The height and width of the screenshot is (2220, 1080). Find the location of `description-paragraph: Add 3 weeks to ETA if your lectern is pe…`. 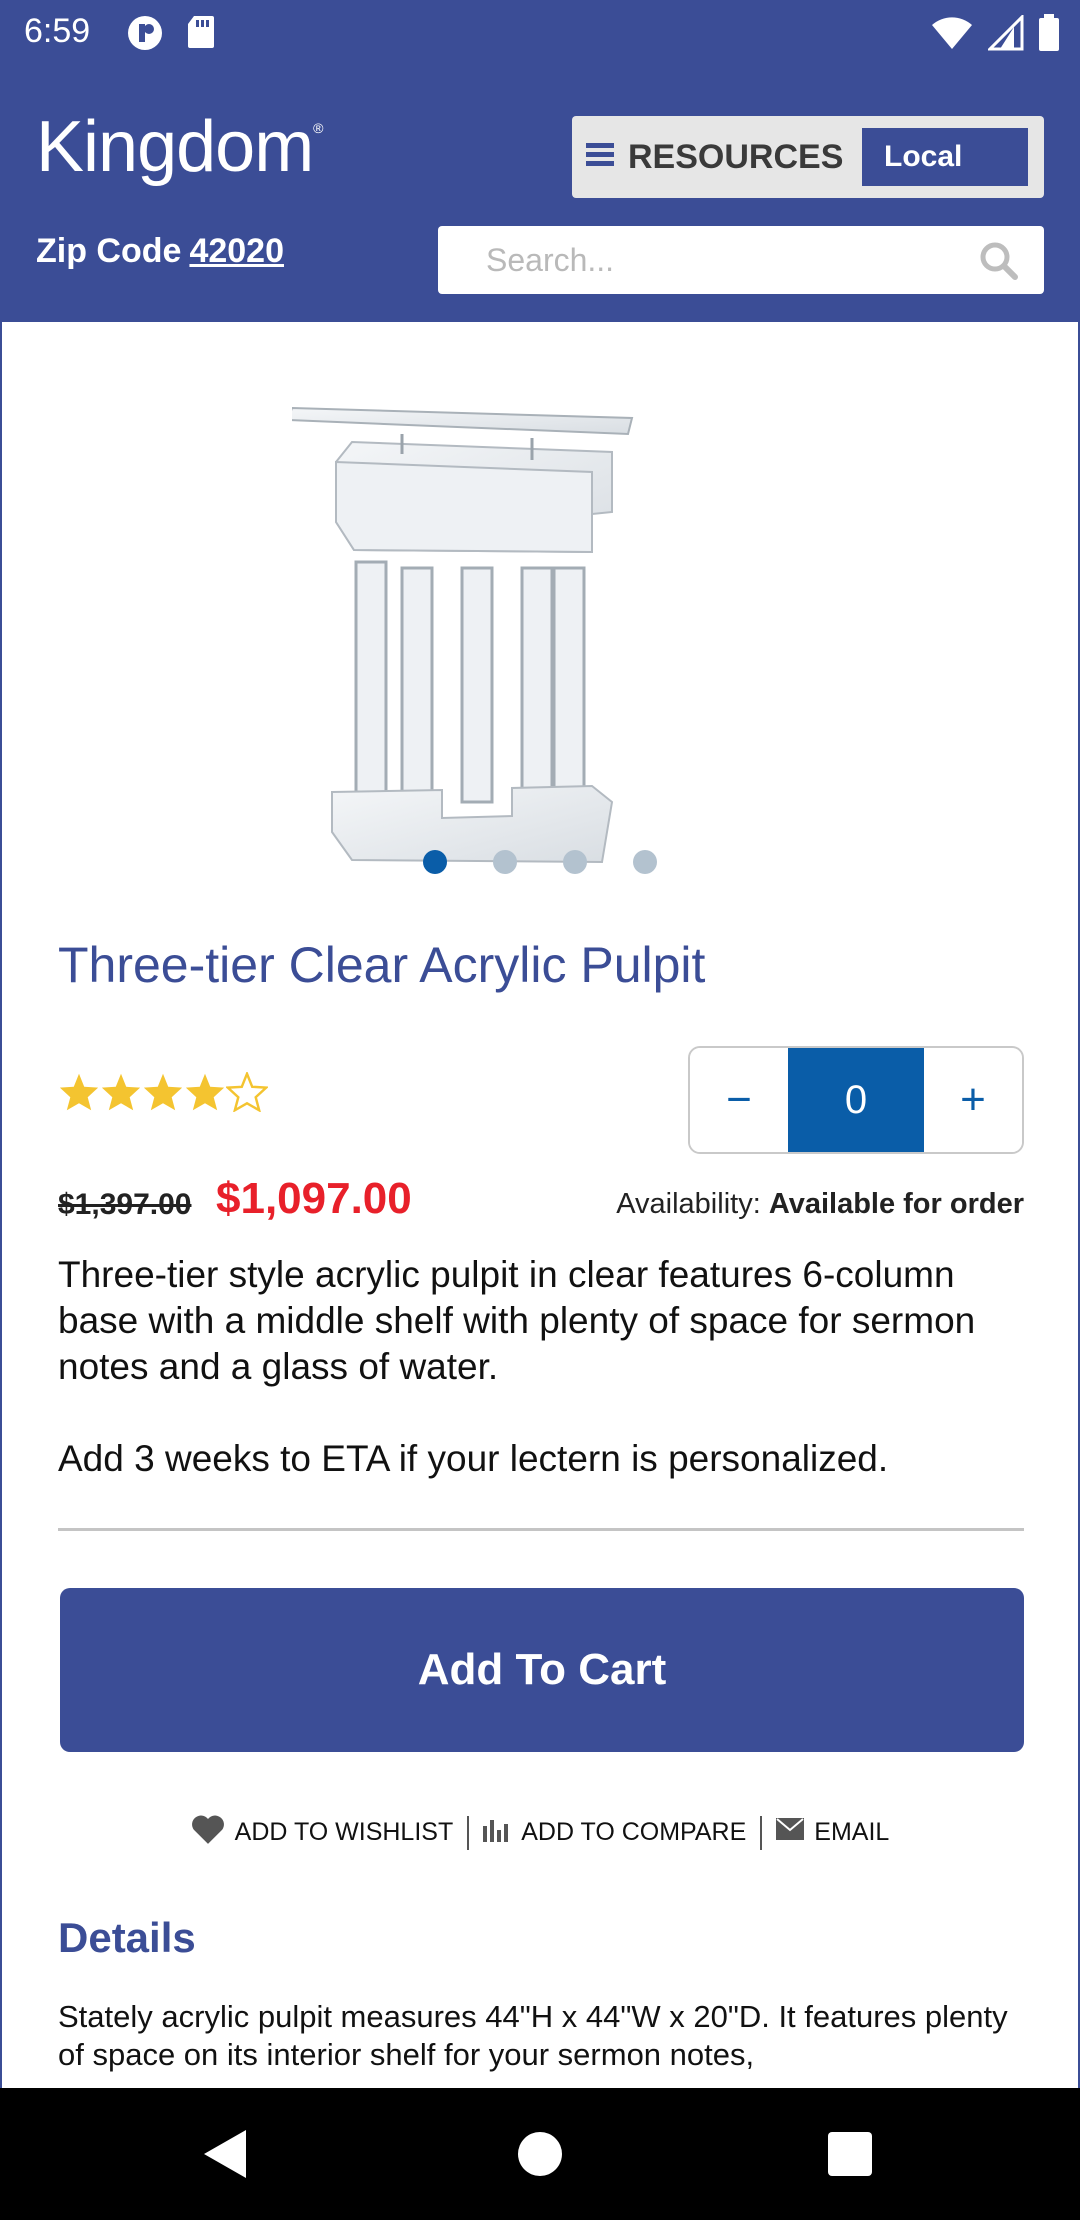

description-paragraph: Add 3 weeks to ETA if your lectern is pe… is located at coordinates (473, 1458).